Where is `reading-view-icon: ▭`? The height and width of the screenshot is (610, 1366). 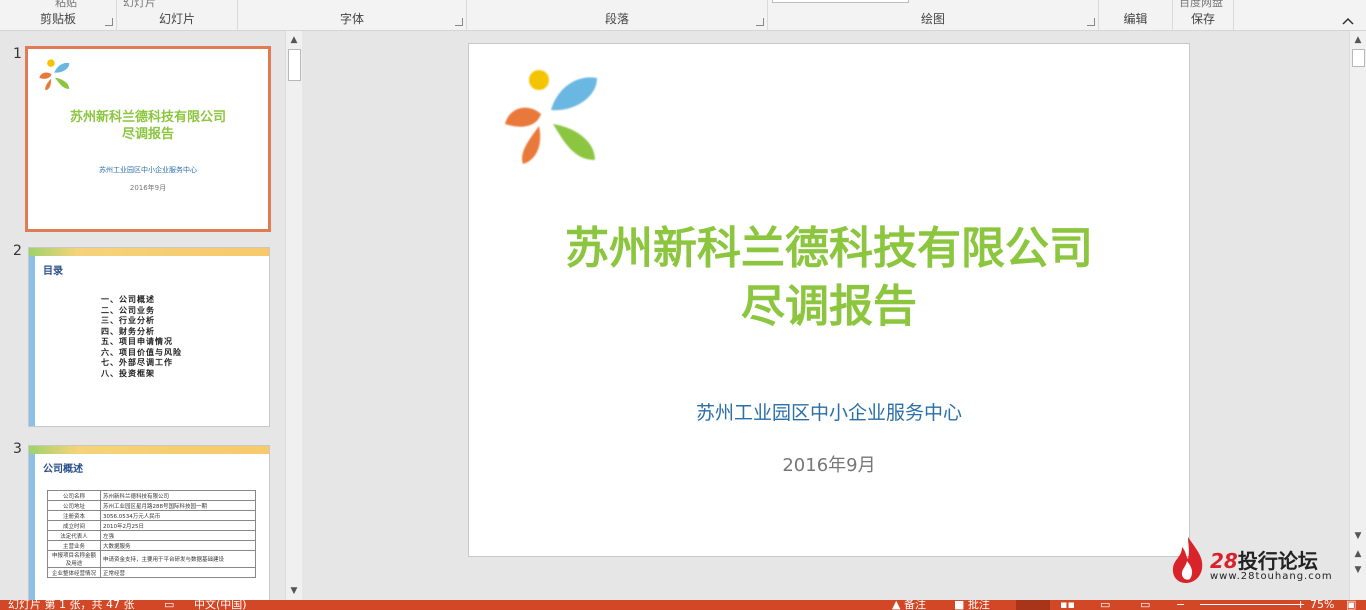 reading-view-icon: ▭ is located at coordinates (1105, 605).